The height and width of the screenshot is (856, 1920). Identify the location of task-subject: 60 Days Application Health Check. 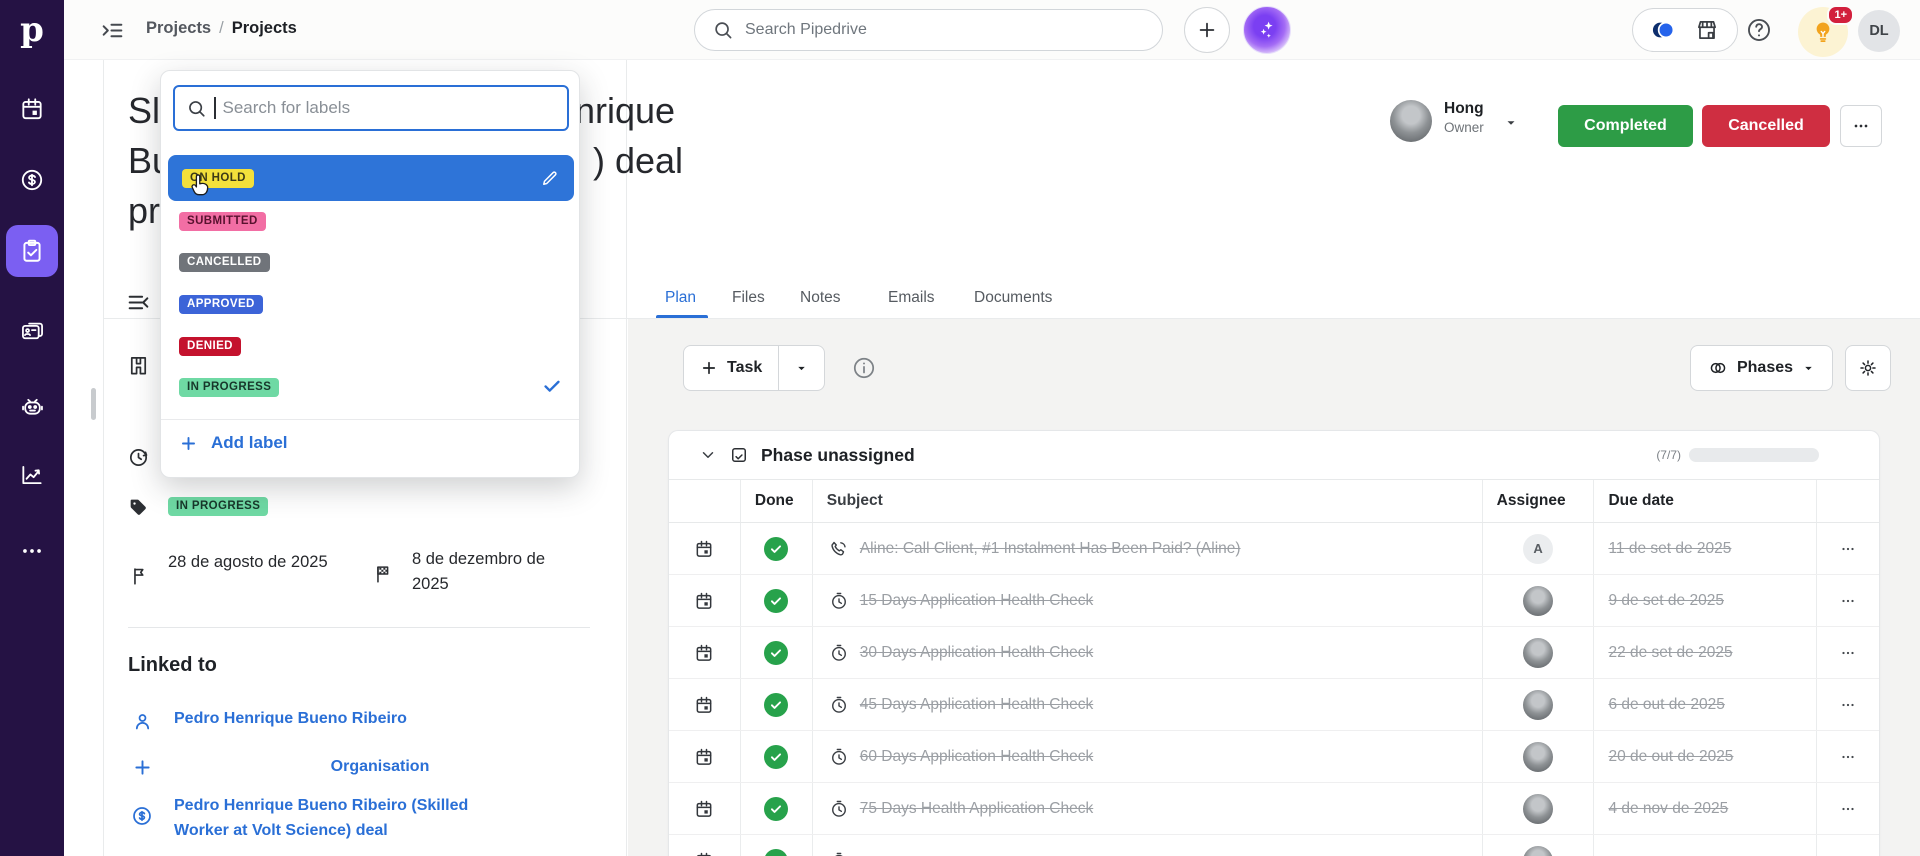
(977, 757).